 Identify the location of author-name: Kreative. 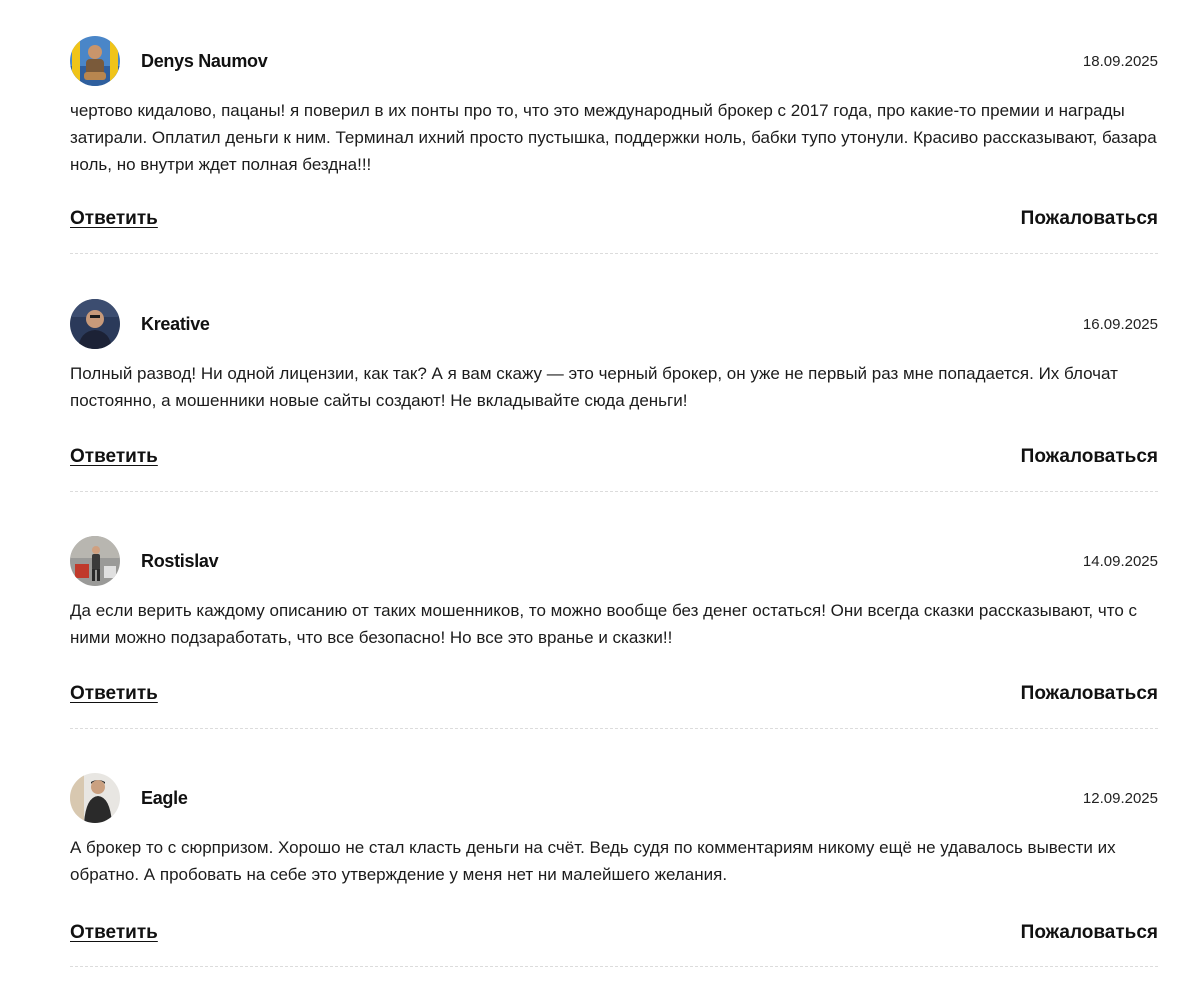
(175, 323).